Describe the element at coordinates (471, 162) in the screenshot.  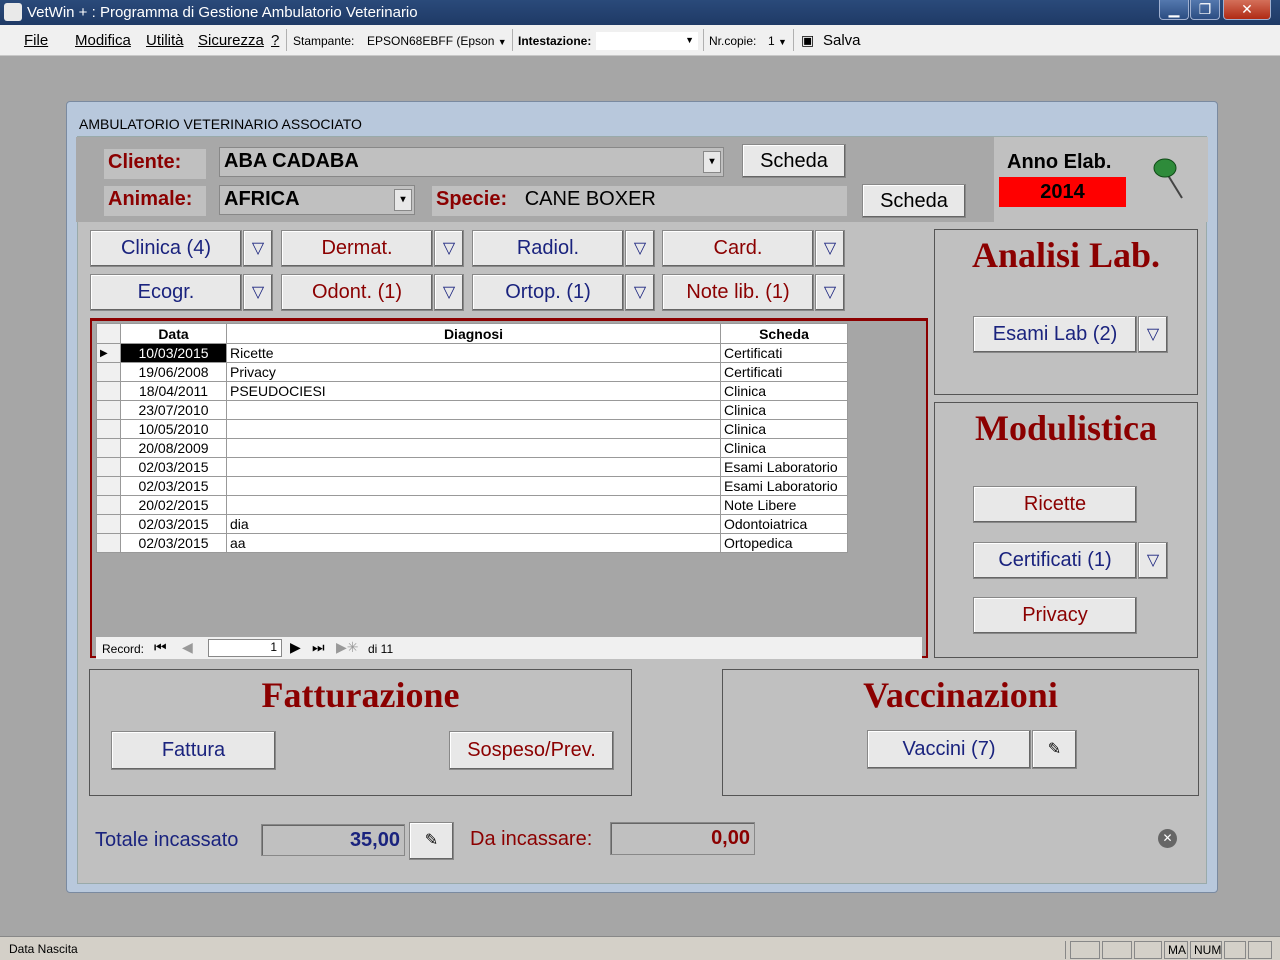
I see `cliente-field: ABA CADABA ▾` at that location.